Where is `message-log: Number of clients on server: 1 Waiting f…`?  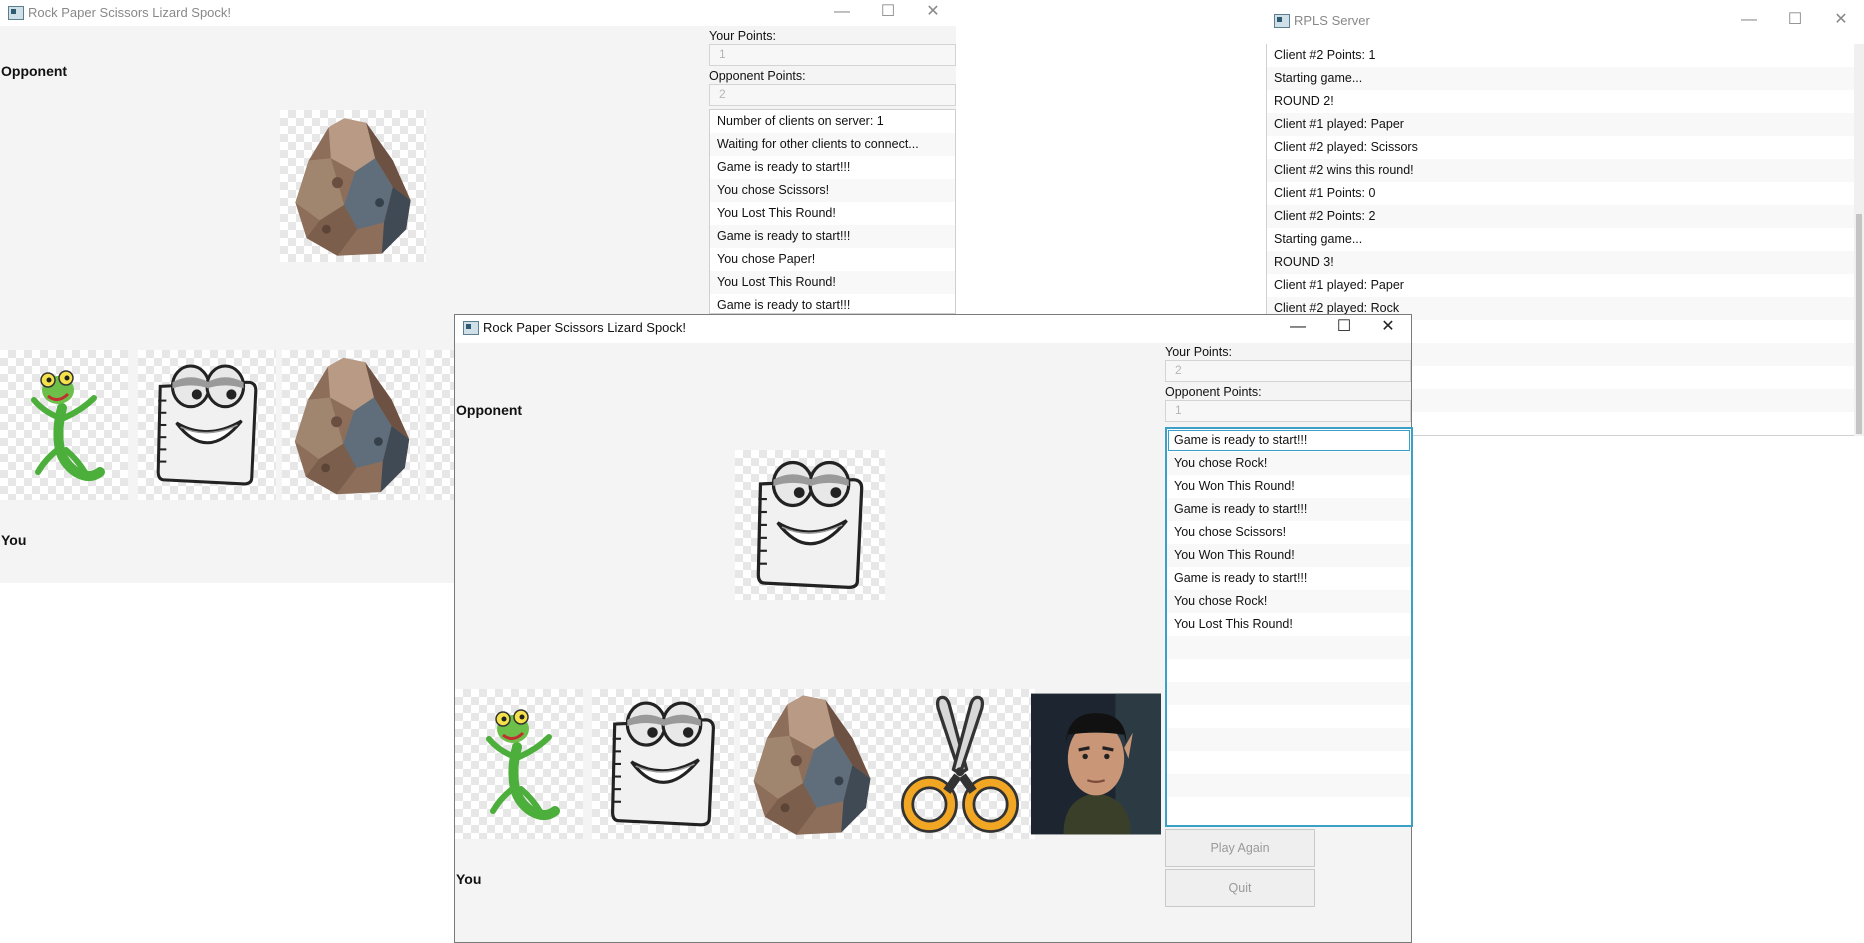
message-log: Number of clients on server: 1 Waiting f… is located at coordinates (832, 211).